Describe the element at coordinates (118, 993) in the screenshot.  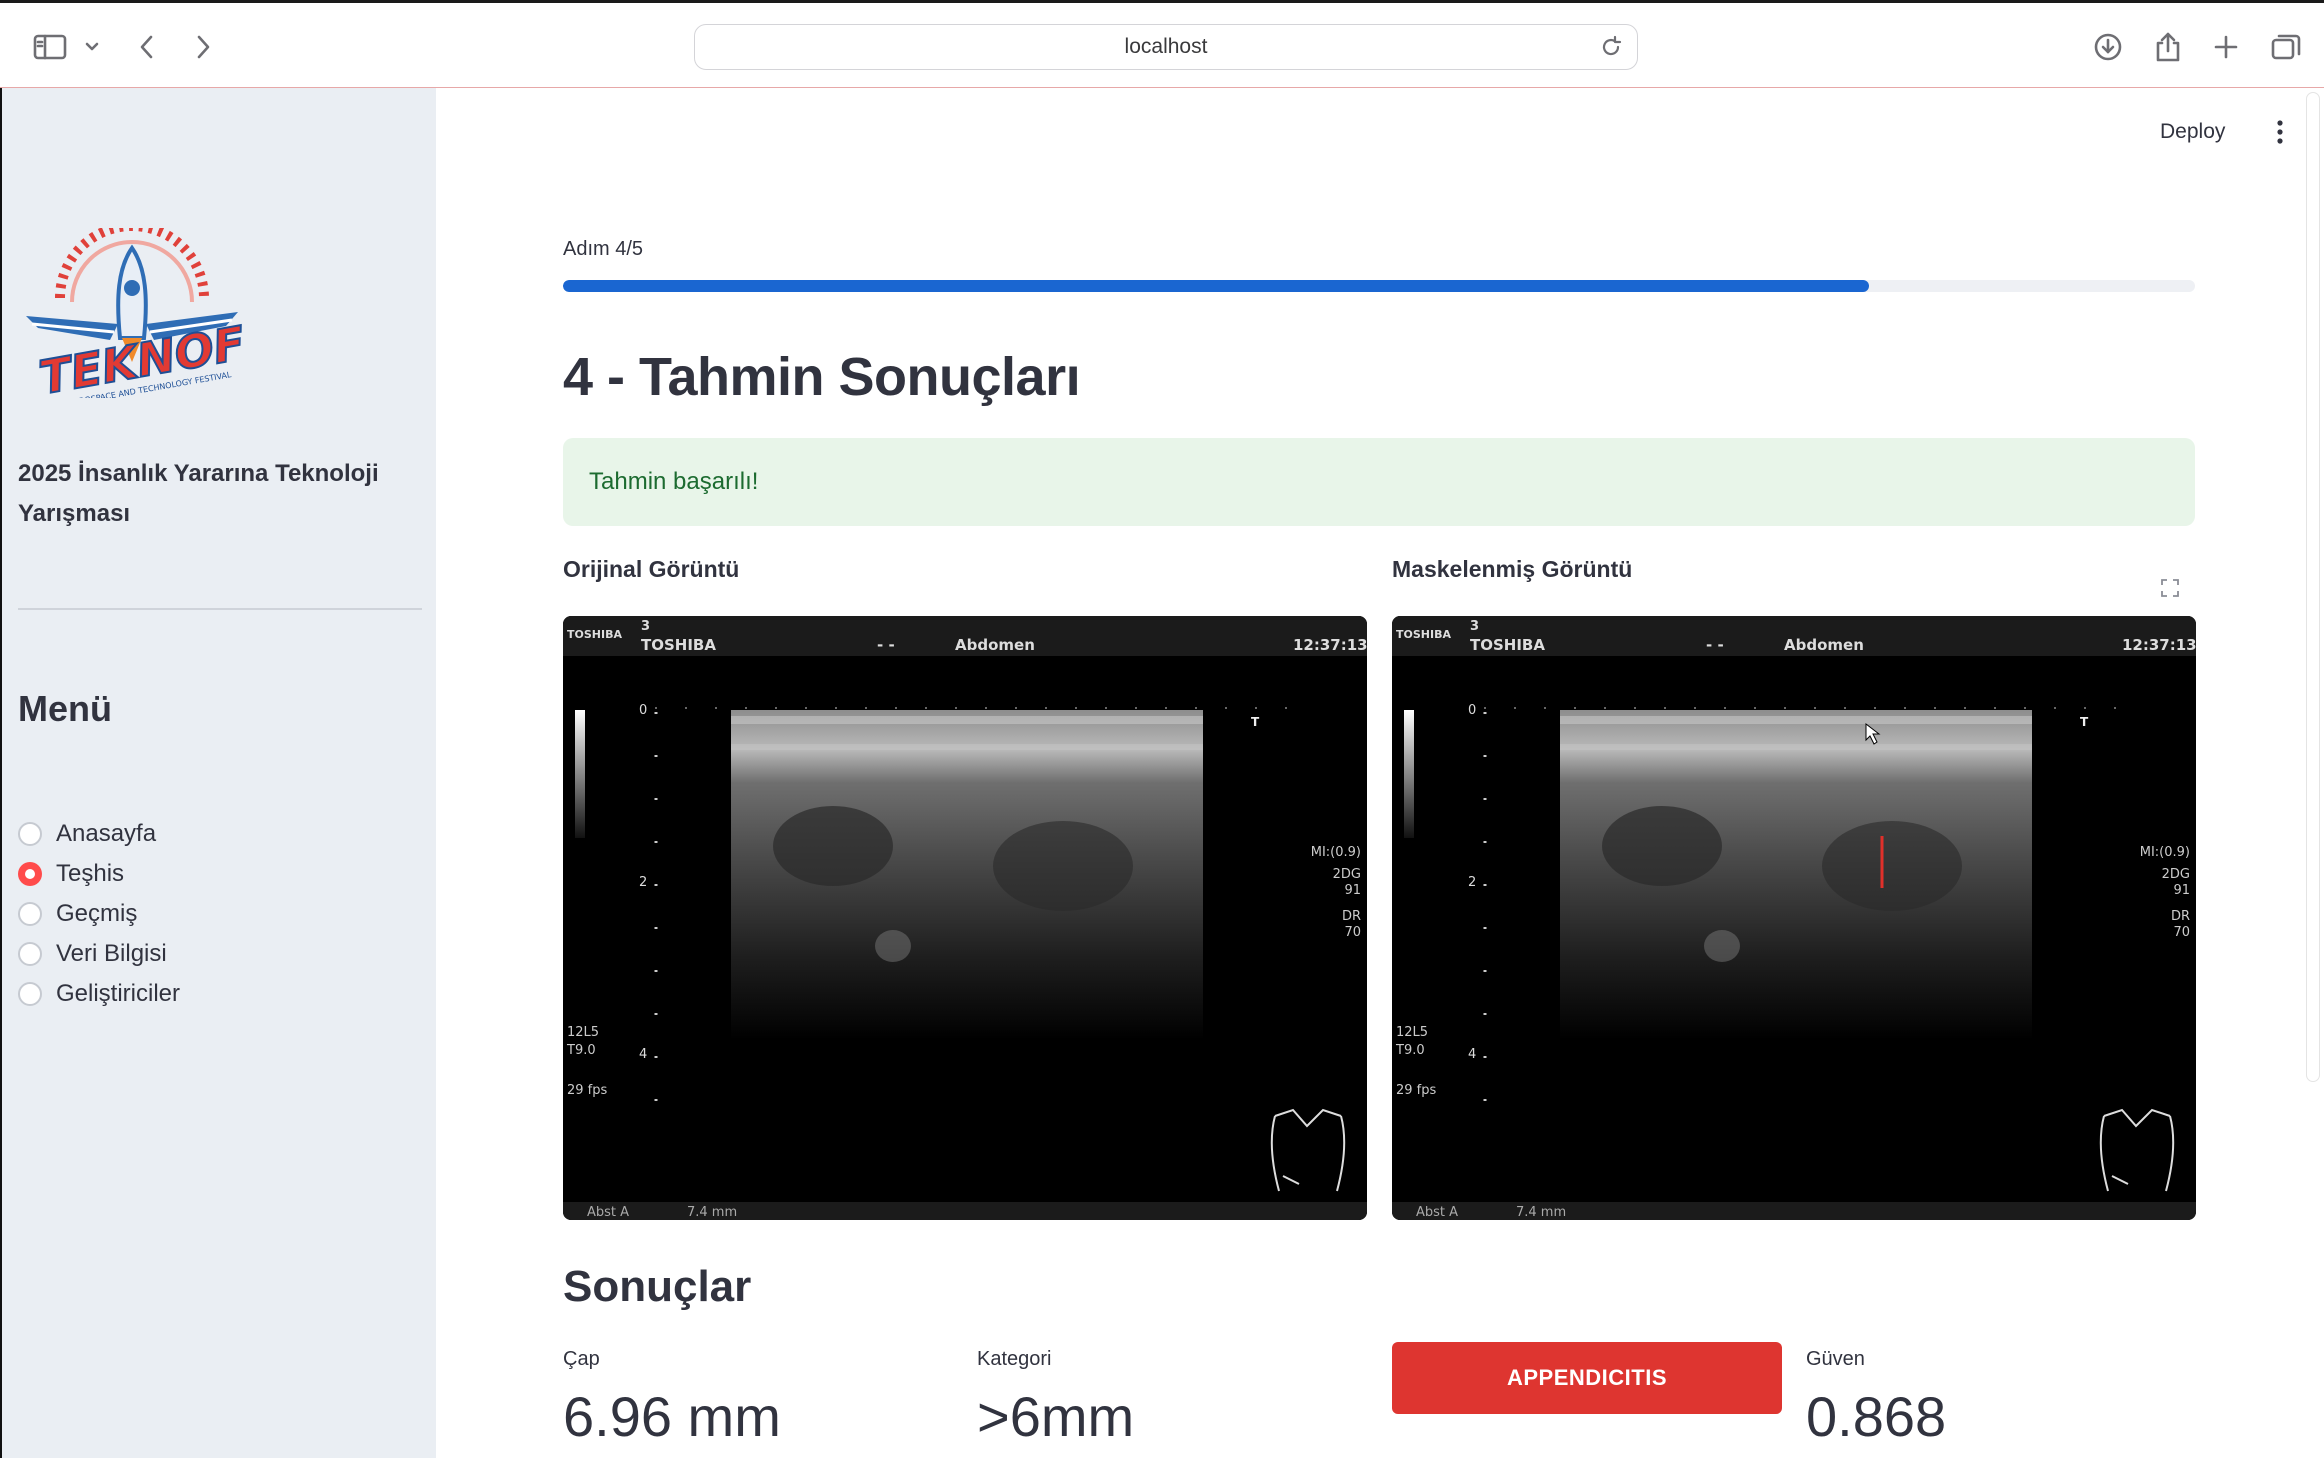
I see `menu-item-label: Geliştiriciler` at that location.